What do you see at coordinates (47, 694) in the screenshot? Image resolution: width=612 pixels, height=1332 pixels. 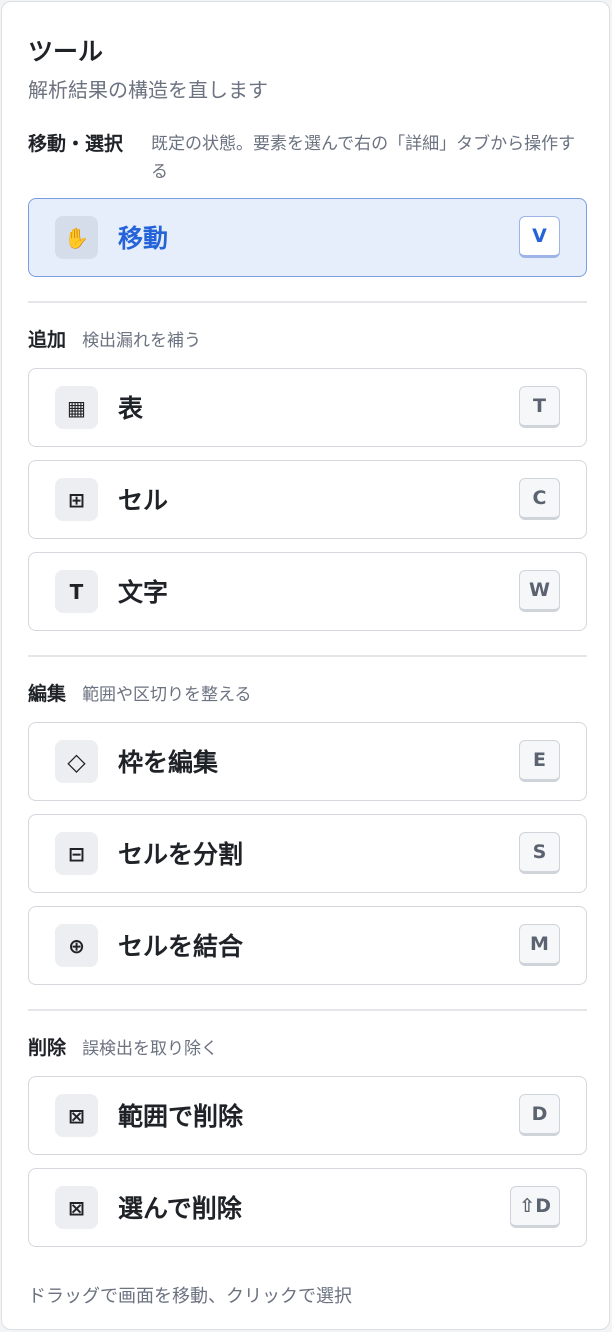 I see `section-title: 編集` at bounding box center [47, 694].